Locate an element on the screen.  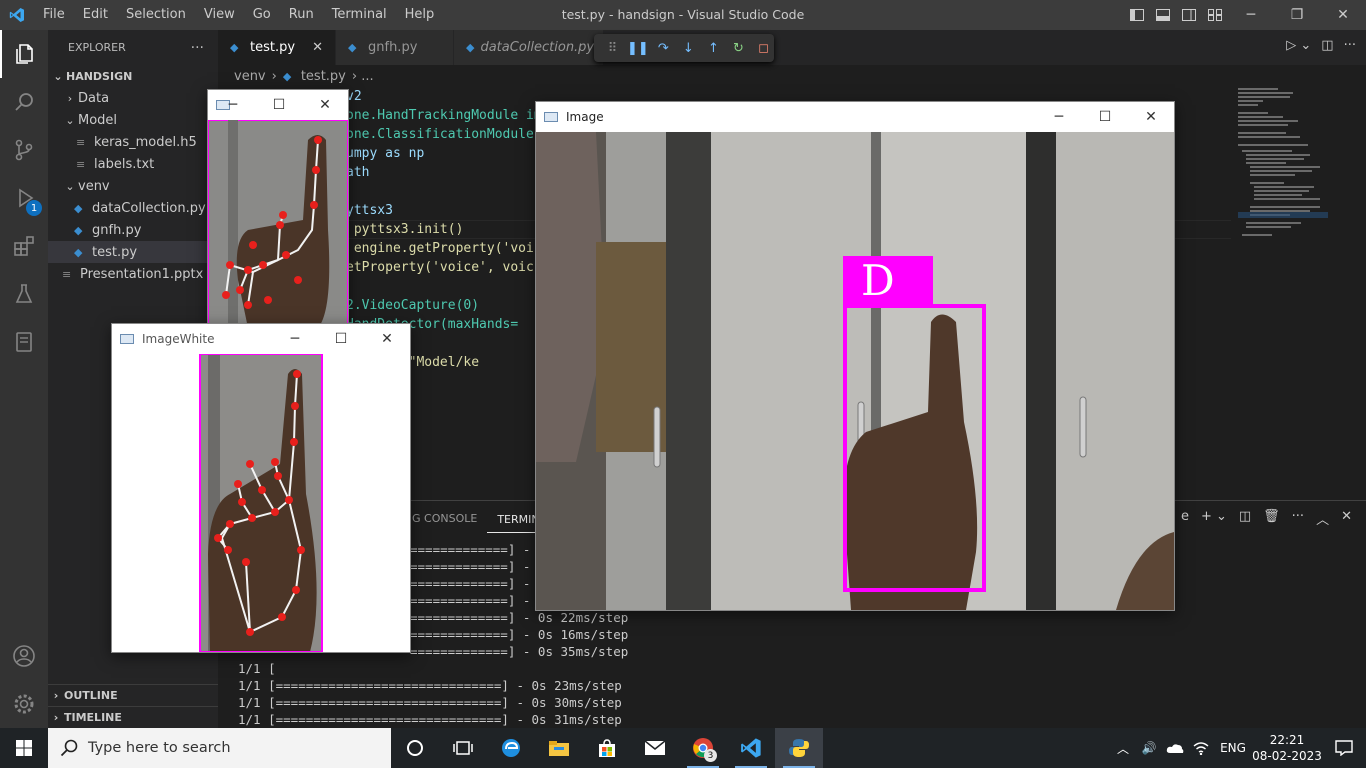
tree-file-datacollection: ◆ dataCollection.py is located at coordinates (133, 208).